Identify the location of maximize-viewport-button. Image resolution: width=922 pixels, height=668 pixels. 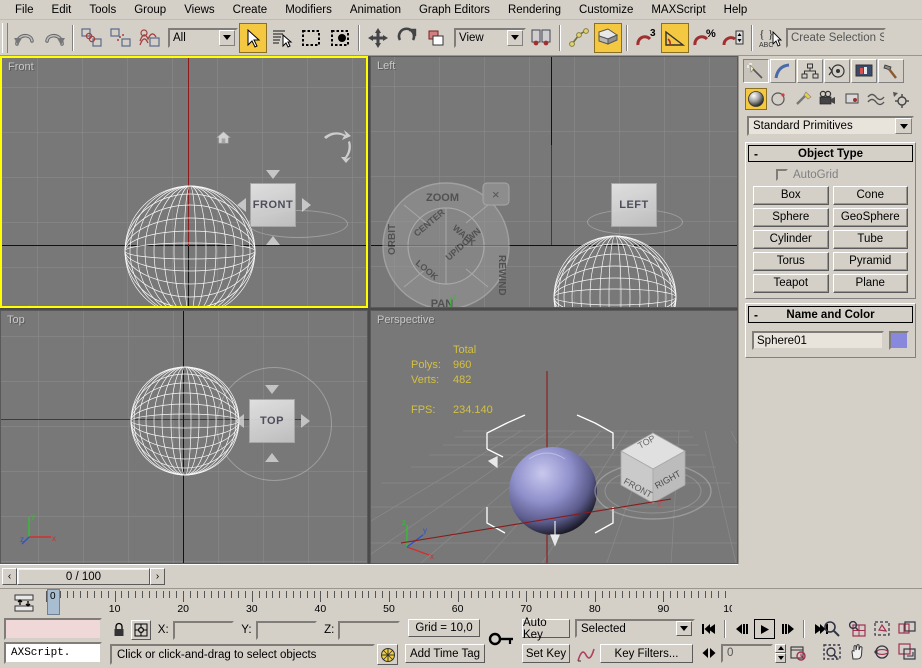
(907, 652).